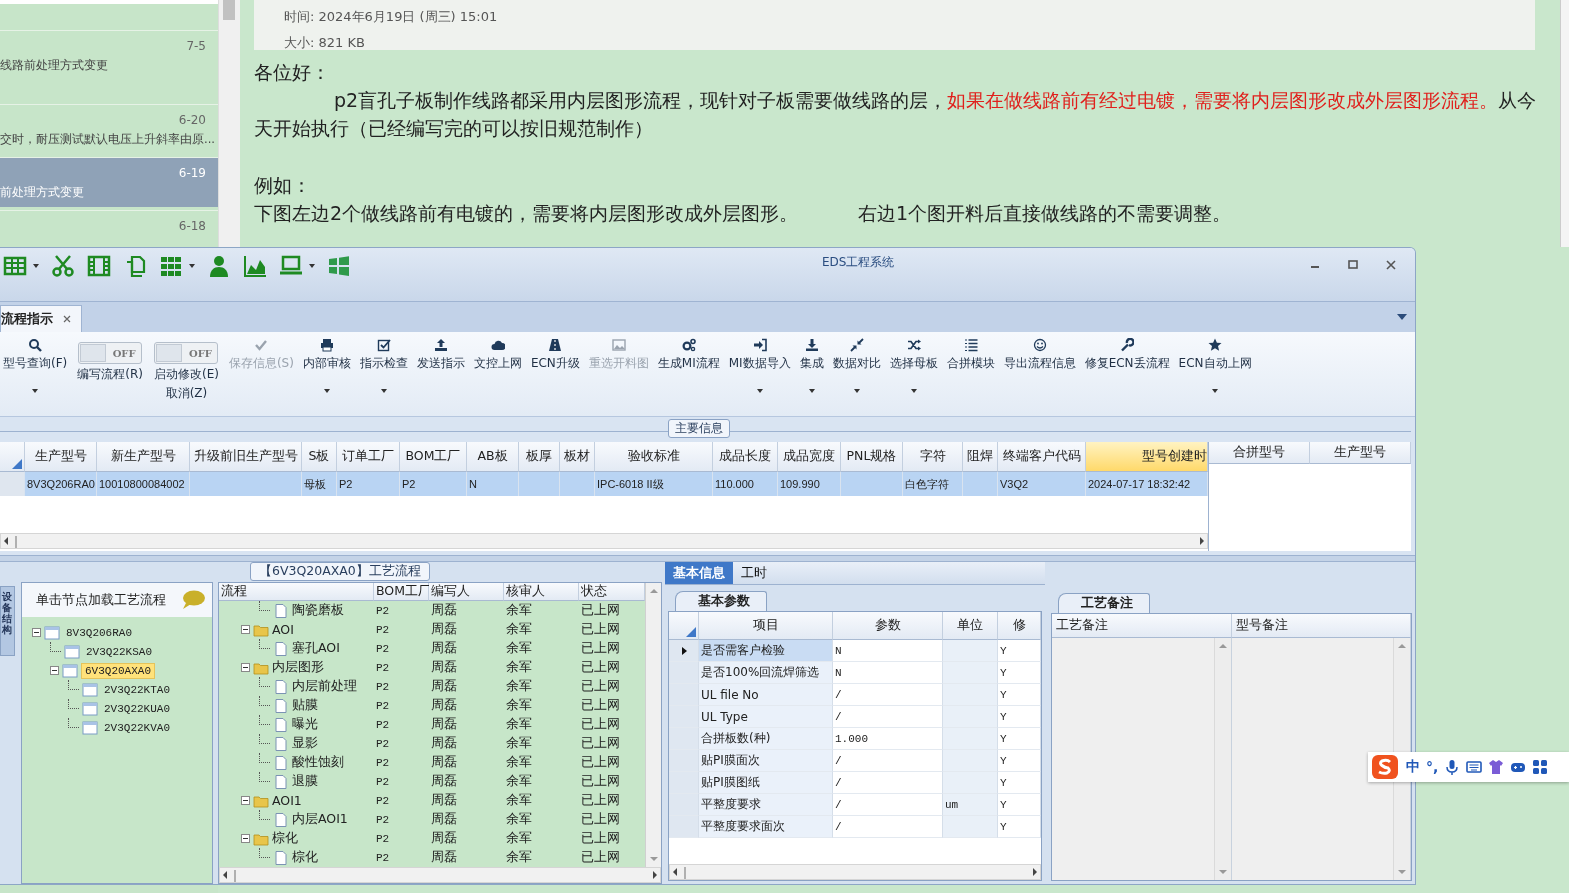 The width and height of the screenshot is (1569, 893). I want to click on flow-step: 内层AOI1, so click(320, 819).